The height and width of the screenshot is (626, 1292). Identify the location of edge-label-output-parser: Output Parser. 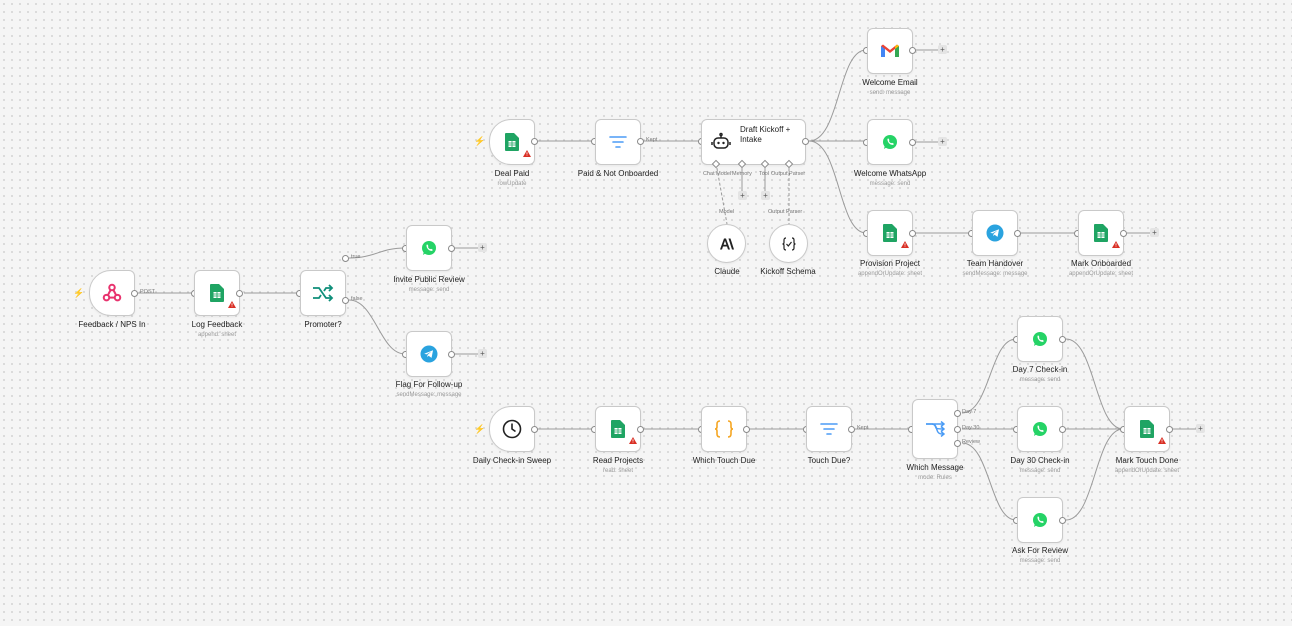
(785, 212).